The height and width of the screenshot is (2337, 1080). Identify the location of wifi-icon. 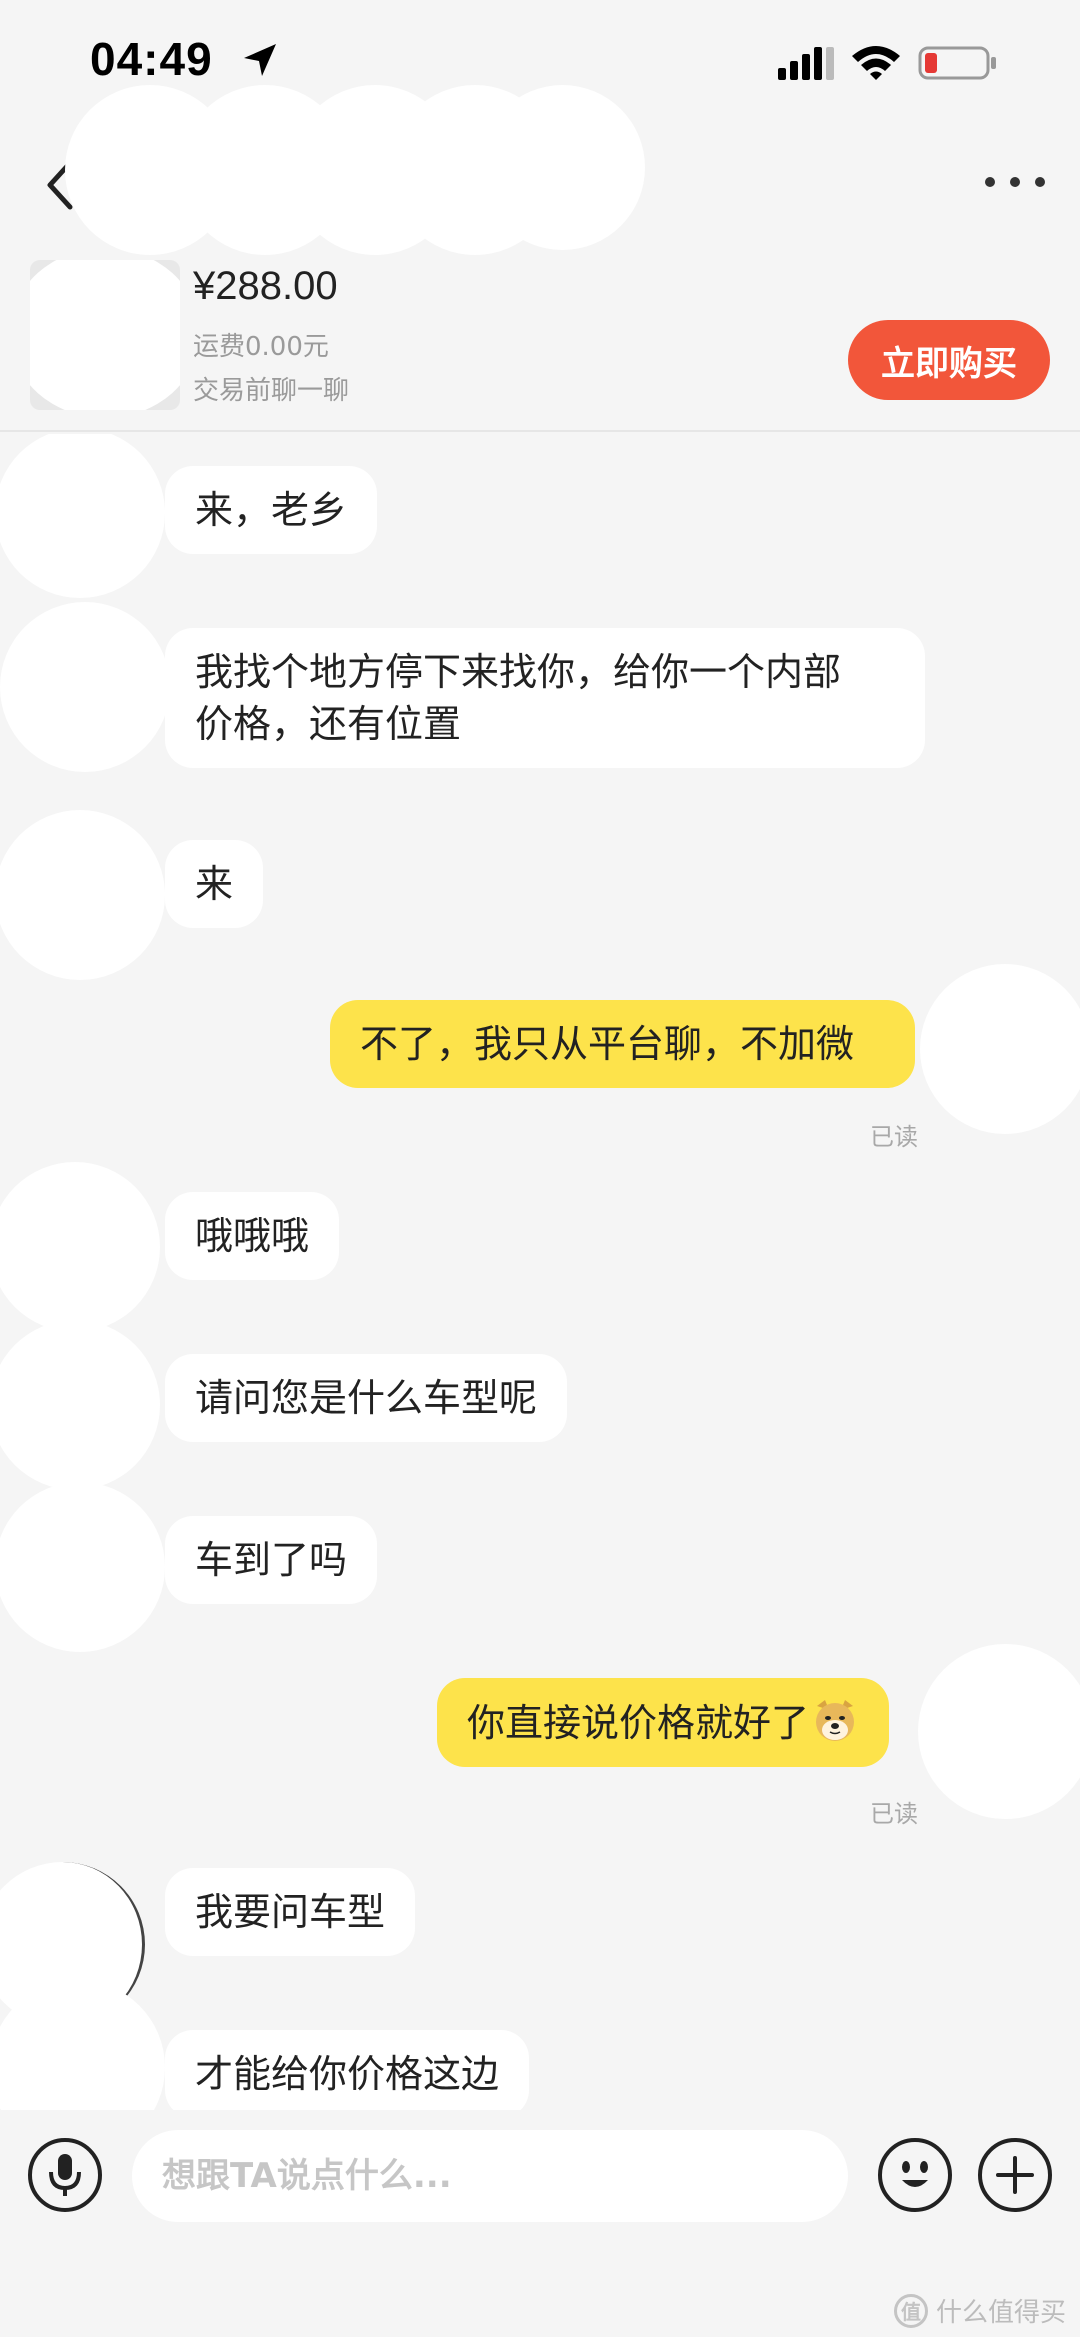
(876, 63).